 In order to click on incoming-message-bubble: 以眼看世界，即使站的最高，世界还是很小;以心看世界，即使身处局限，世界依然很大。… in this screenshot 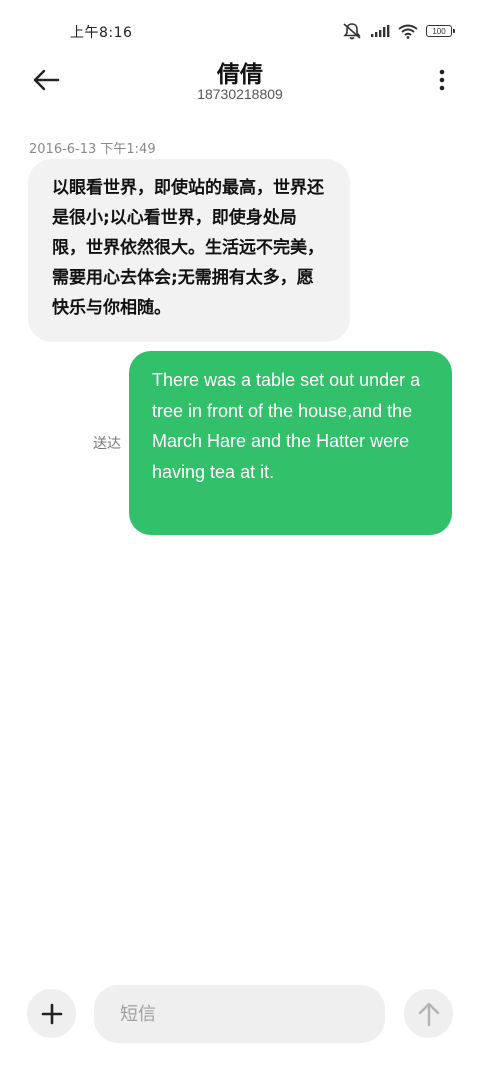, I will do `click(189, 250)`.